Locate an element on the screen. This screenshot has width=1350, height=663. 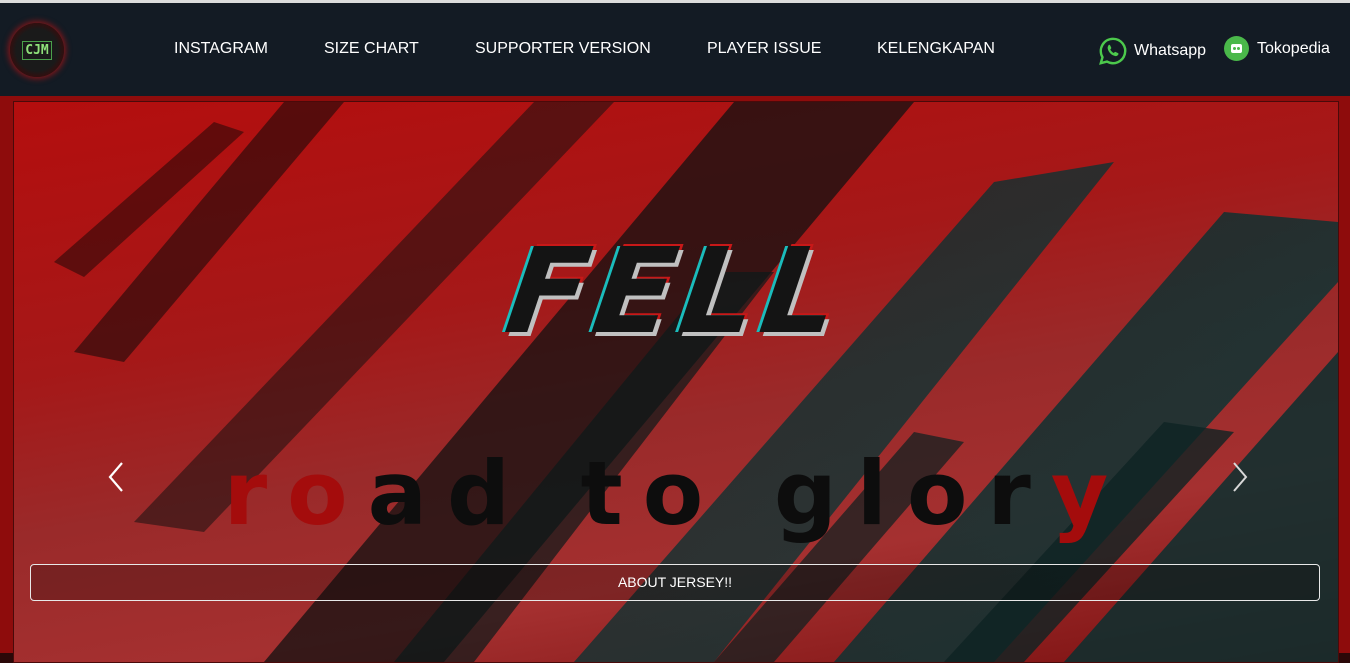
hero-subtitle-part-2: ad to glor is located at coordinates (709, 493).